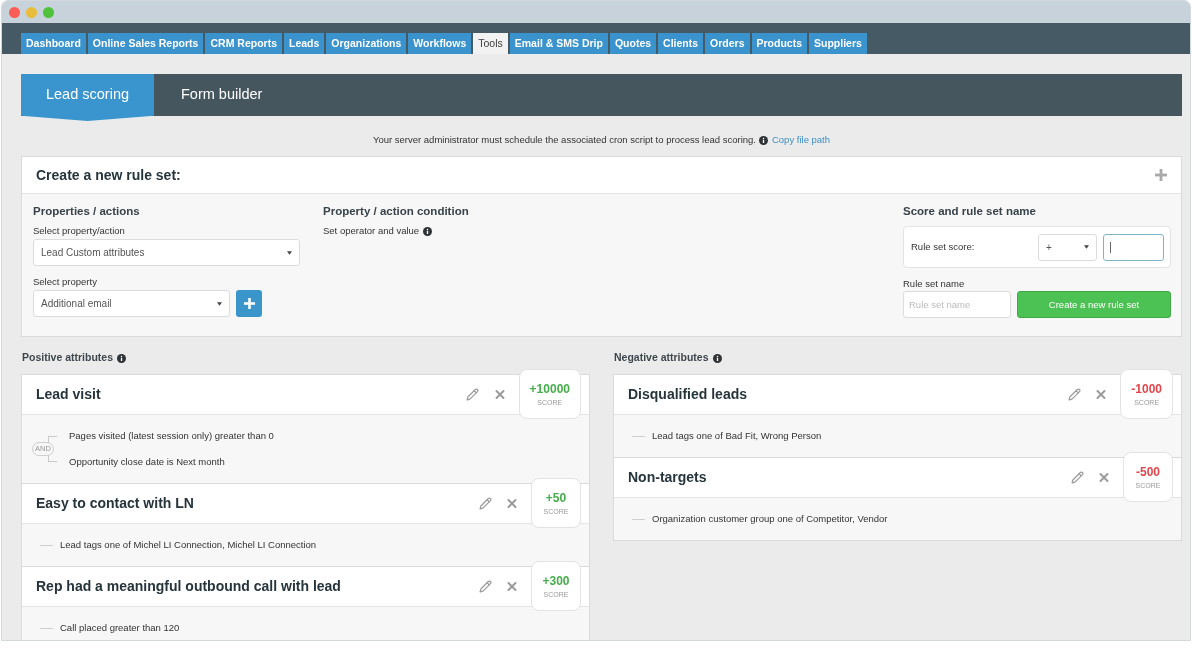 The image size is (1194, 649). Describe the element at coordinates (1133, 247) in the screenshot. I see `score-input` at that location.